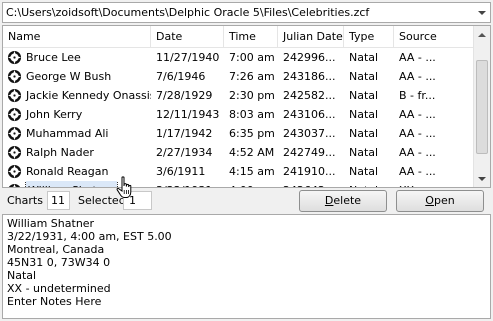 The width and height of the screenshot is (493, 321). I want to click on cell-name: Bruce Lee, so click(77, 57).